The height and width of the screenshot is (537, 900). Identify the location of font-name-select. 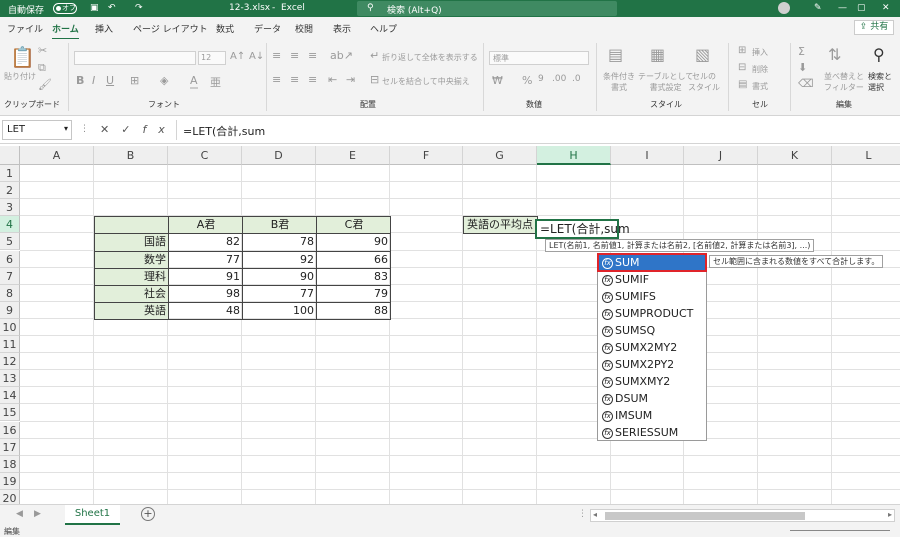
(135, 58).